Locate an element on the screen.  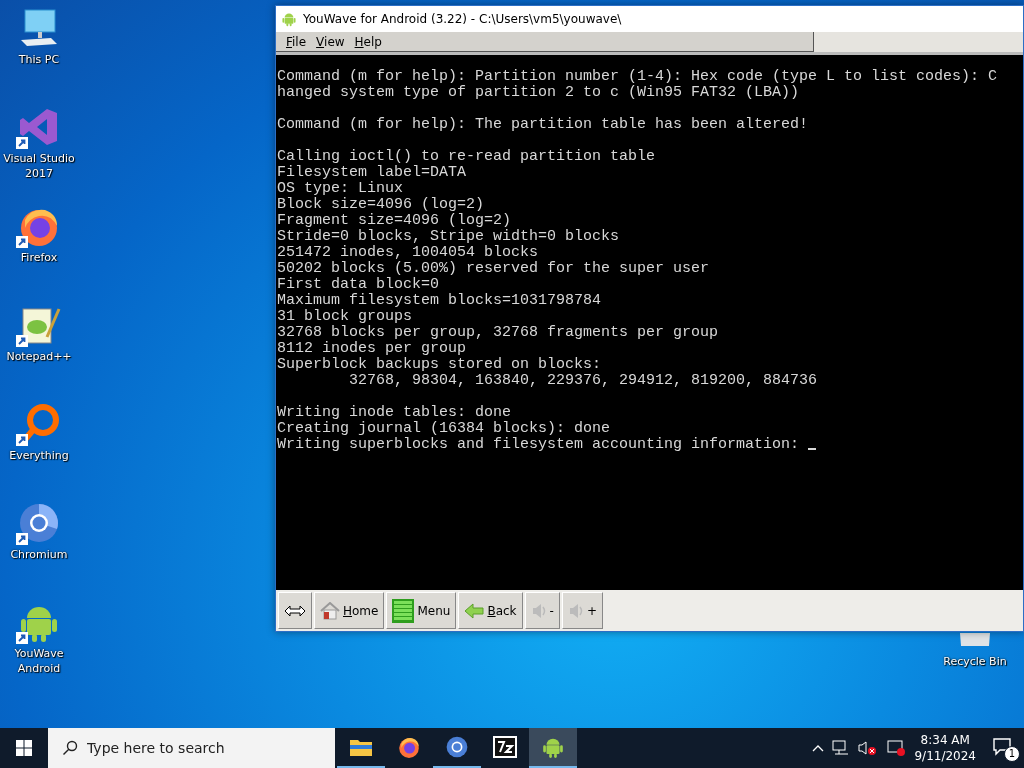
volume-button: - is located at coordinates (542, 610).